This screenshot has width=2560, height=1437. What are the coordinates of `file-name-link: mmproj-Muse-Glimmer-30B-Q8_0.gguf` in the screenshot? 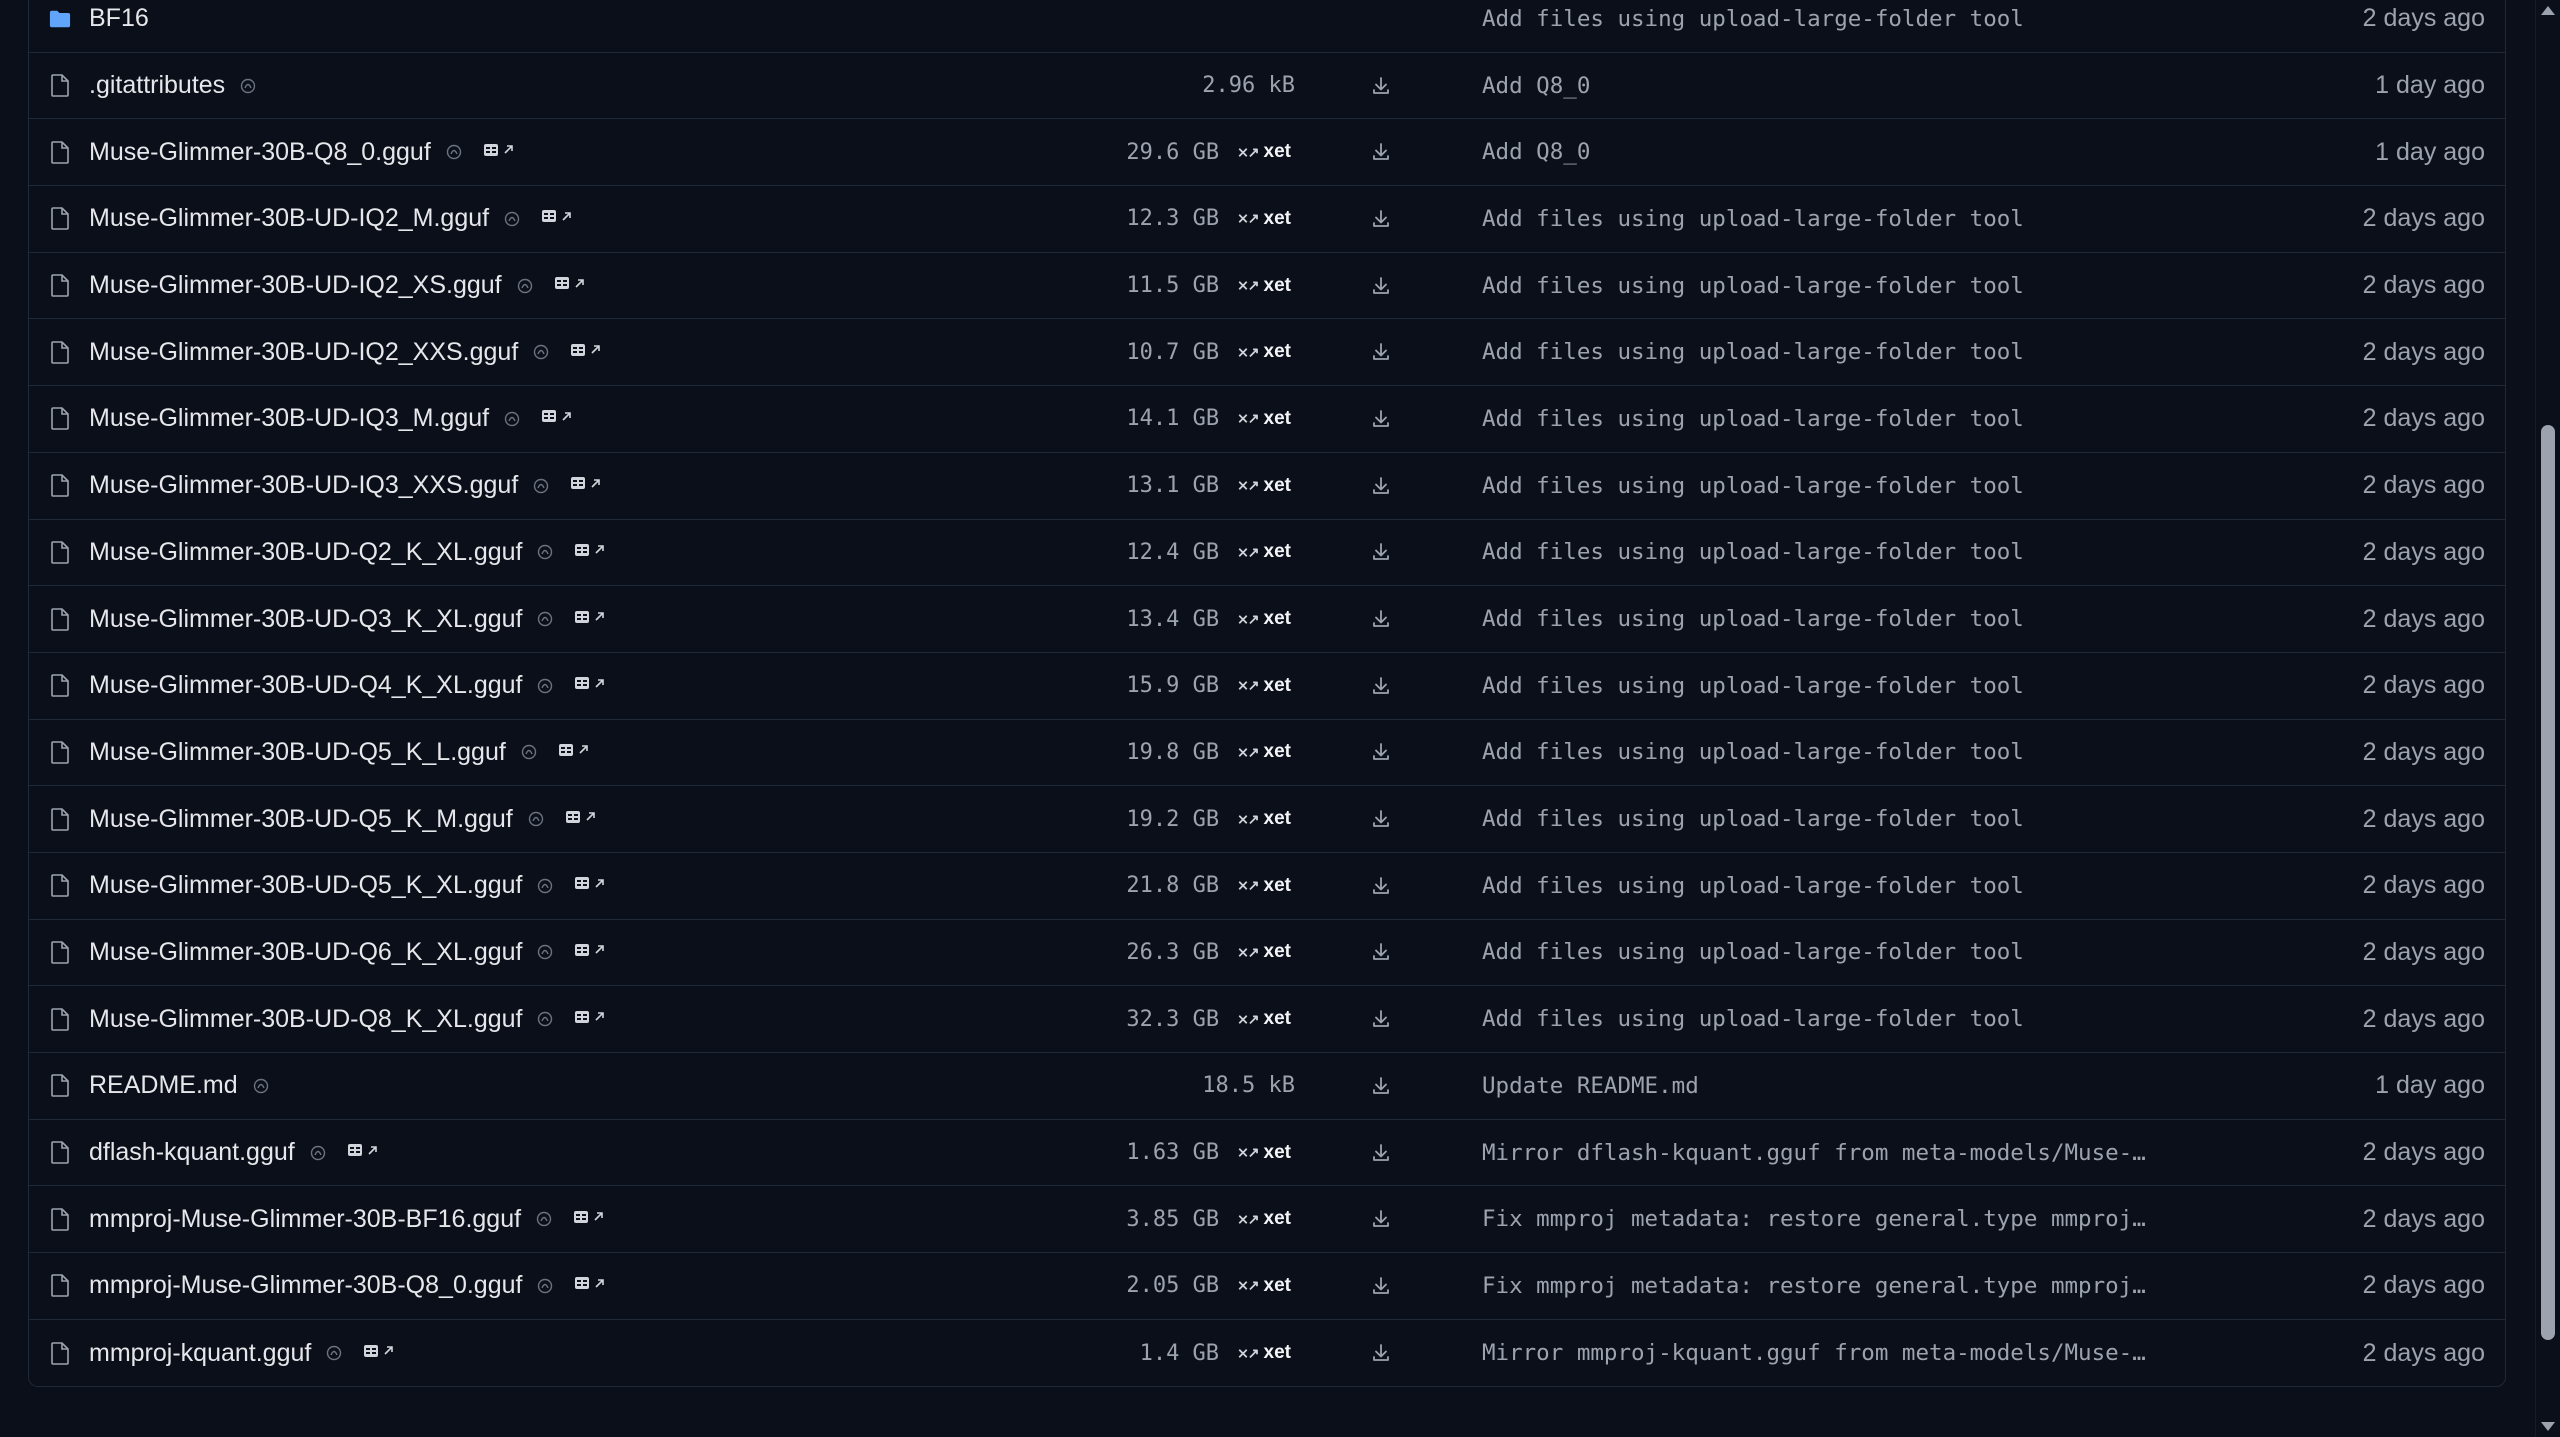 It's located at (305, 1285).